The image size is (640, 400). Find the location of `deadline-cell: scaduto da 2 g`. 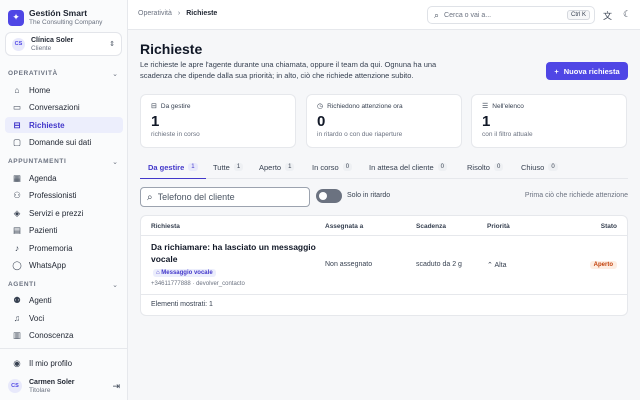

deadline-cell: scaduto da 2 g is located at coordinates (439, 264).